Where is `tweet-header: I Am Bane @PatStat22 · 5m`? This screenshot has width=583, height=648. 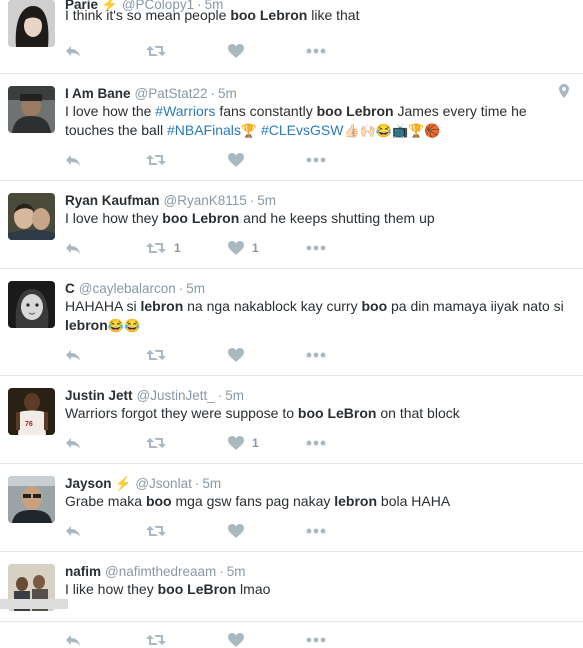 tweet-header: I Am Bane @PatStat22 · 5m is located at coordinates (151, 93).